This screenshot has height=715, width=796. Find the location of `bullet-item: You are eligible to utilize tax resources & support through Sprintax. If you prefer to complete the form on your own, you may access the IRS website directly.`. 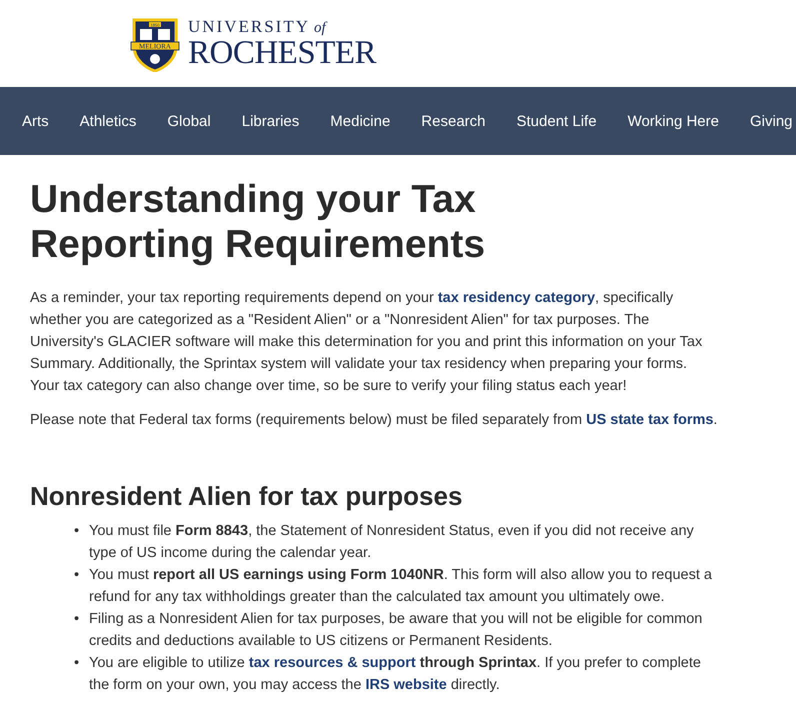

bullet-item: You are eligible to utilize tax resources & support through Sprintax. If you prefer to complete the form on your own, you may access the IRS website directly. is located at coordinates (395, 674).